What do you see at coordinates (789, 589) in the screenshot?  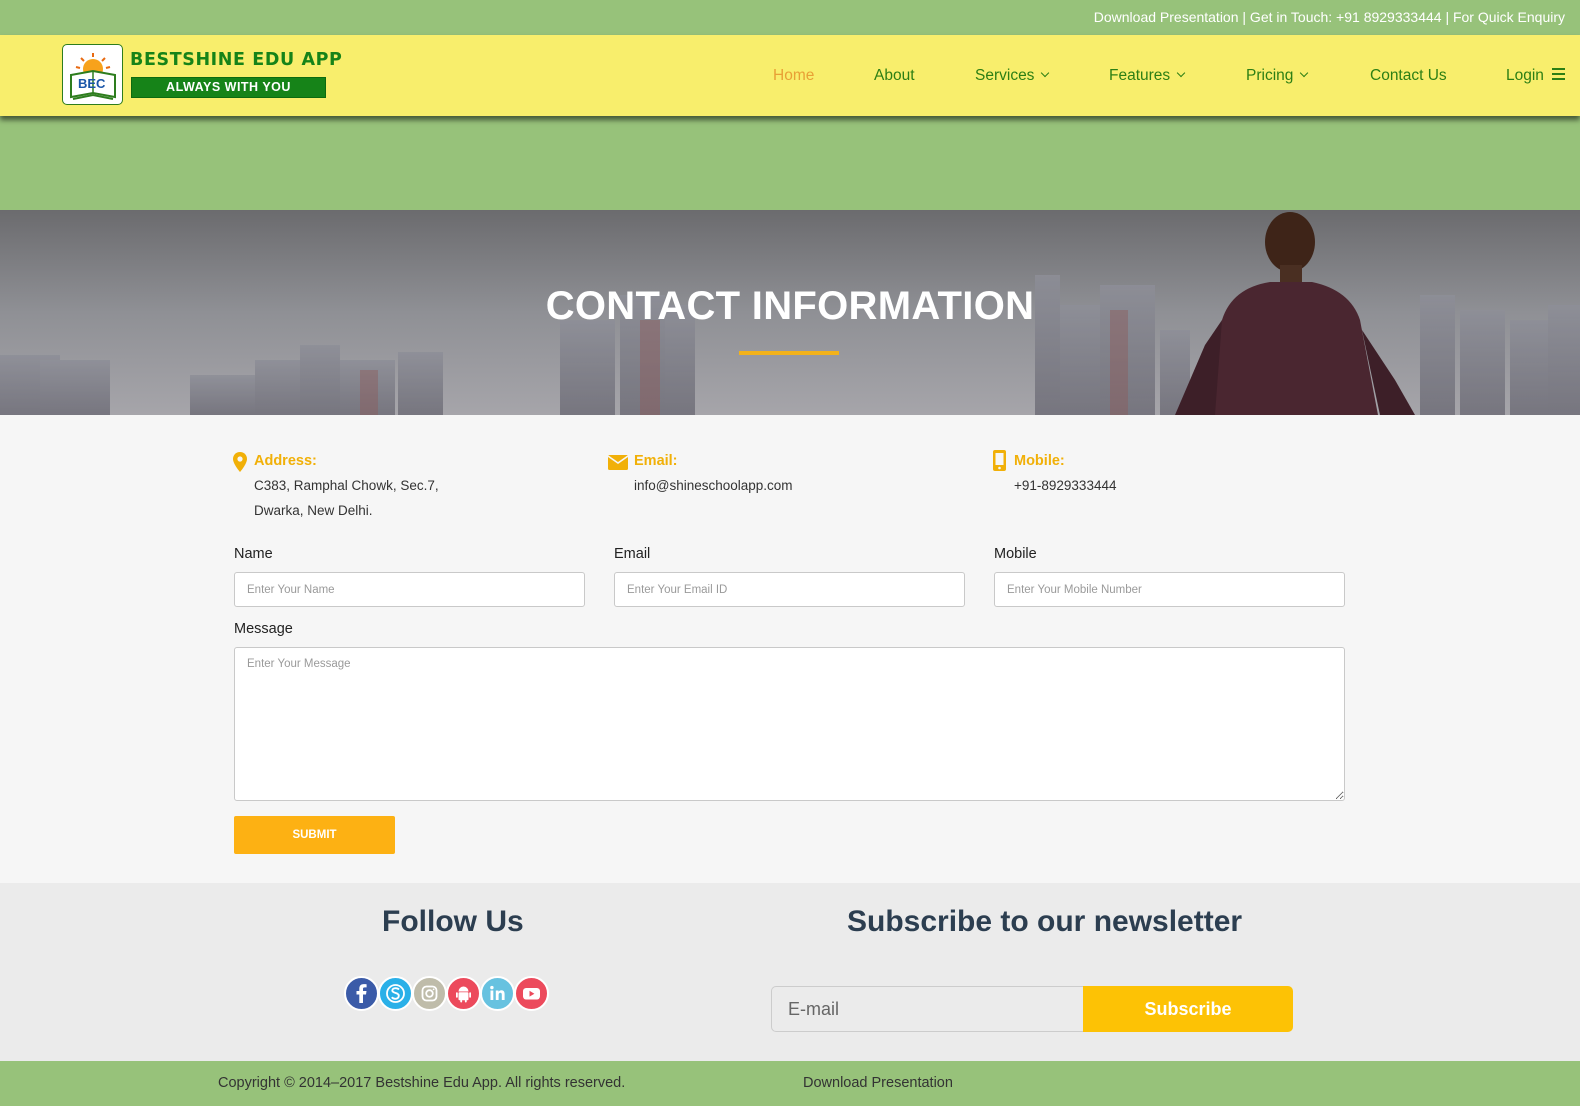 I see `email-input` at bounding box center [789, 589].